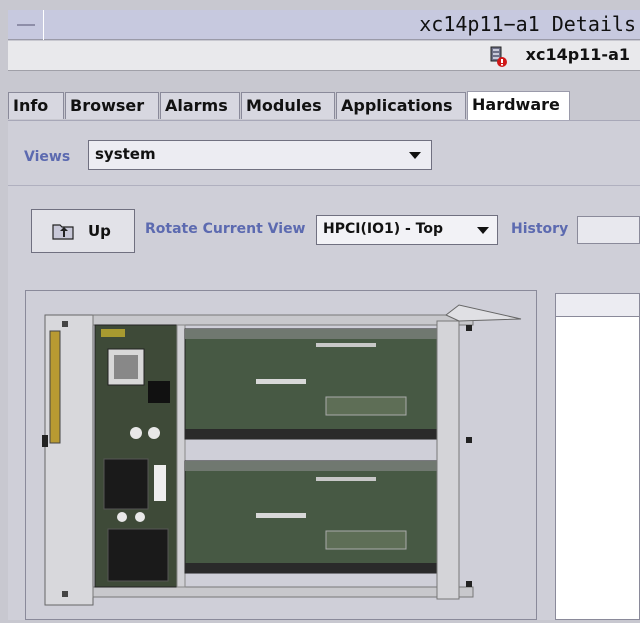 This screenshot has height=623, width=640. I want to click on tab-info: Info, so click(36, 105).